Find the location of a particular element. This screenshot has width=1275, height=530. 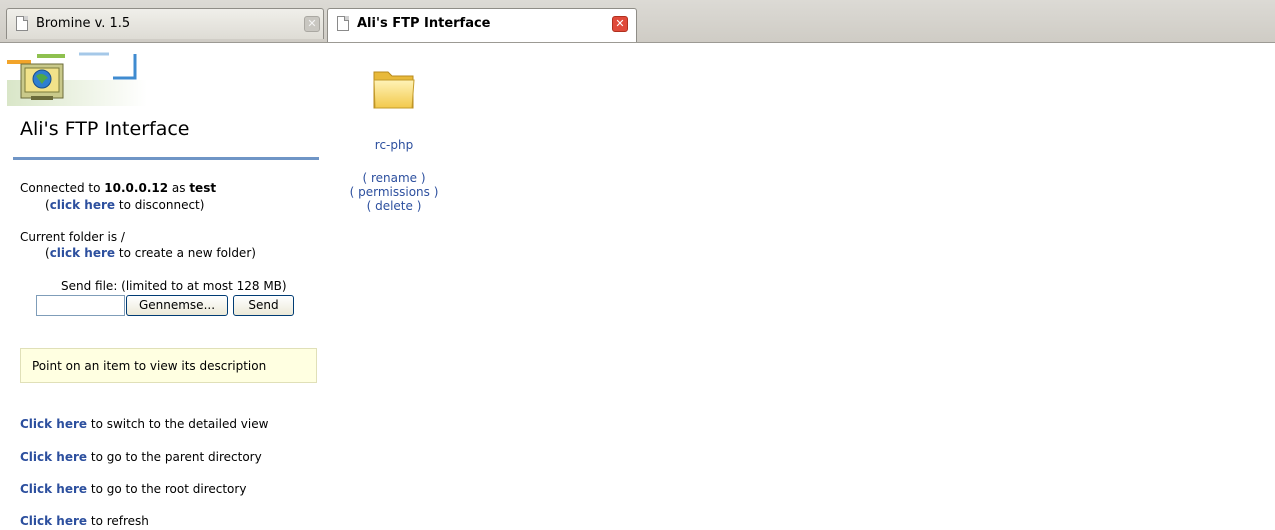

tab-ftp-interface: Ali's FTP Interface ✕ is located at coordinates (482, 25).